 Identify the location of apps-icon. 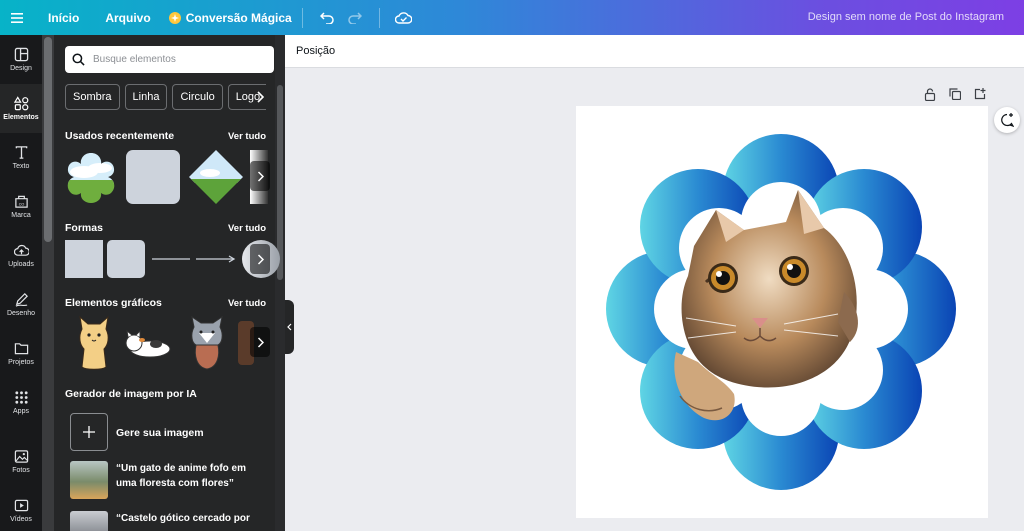
(21, 397).